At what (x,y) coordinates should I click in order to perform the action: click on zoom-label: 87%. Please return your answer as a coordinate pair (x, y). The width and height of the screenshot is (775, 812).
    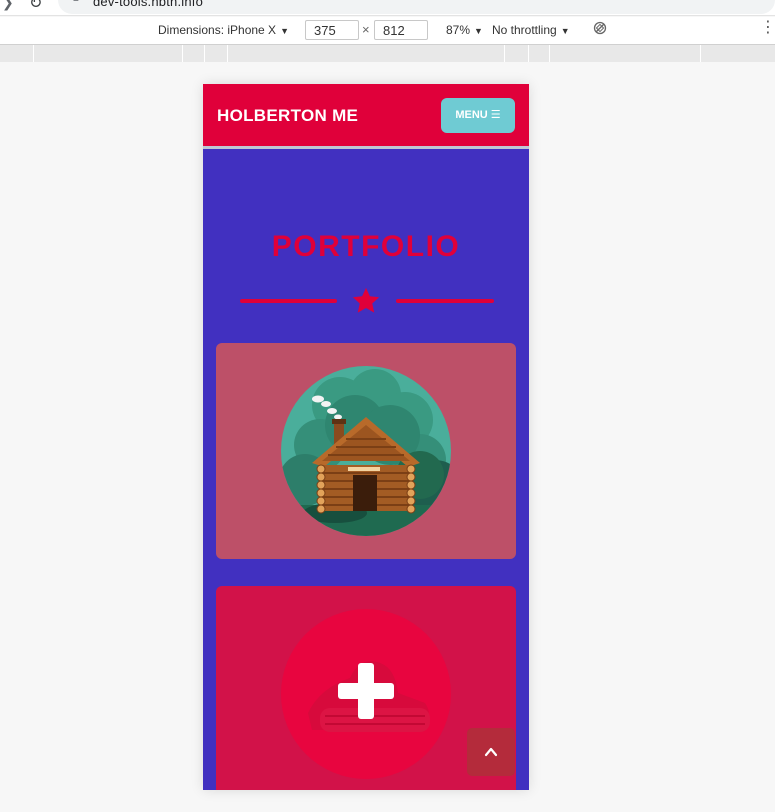
    Looking at the image, I should click on (458, 30).